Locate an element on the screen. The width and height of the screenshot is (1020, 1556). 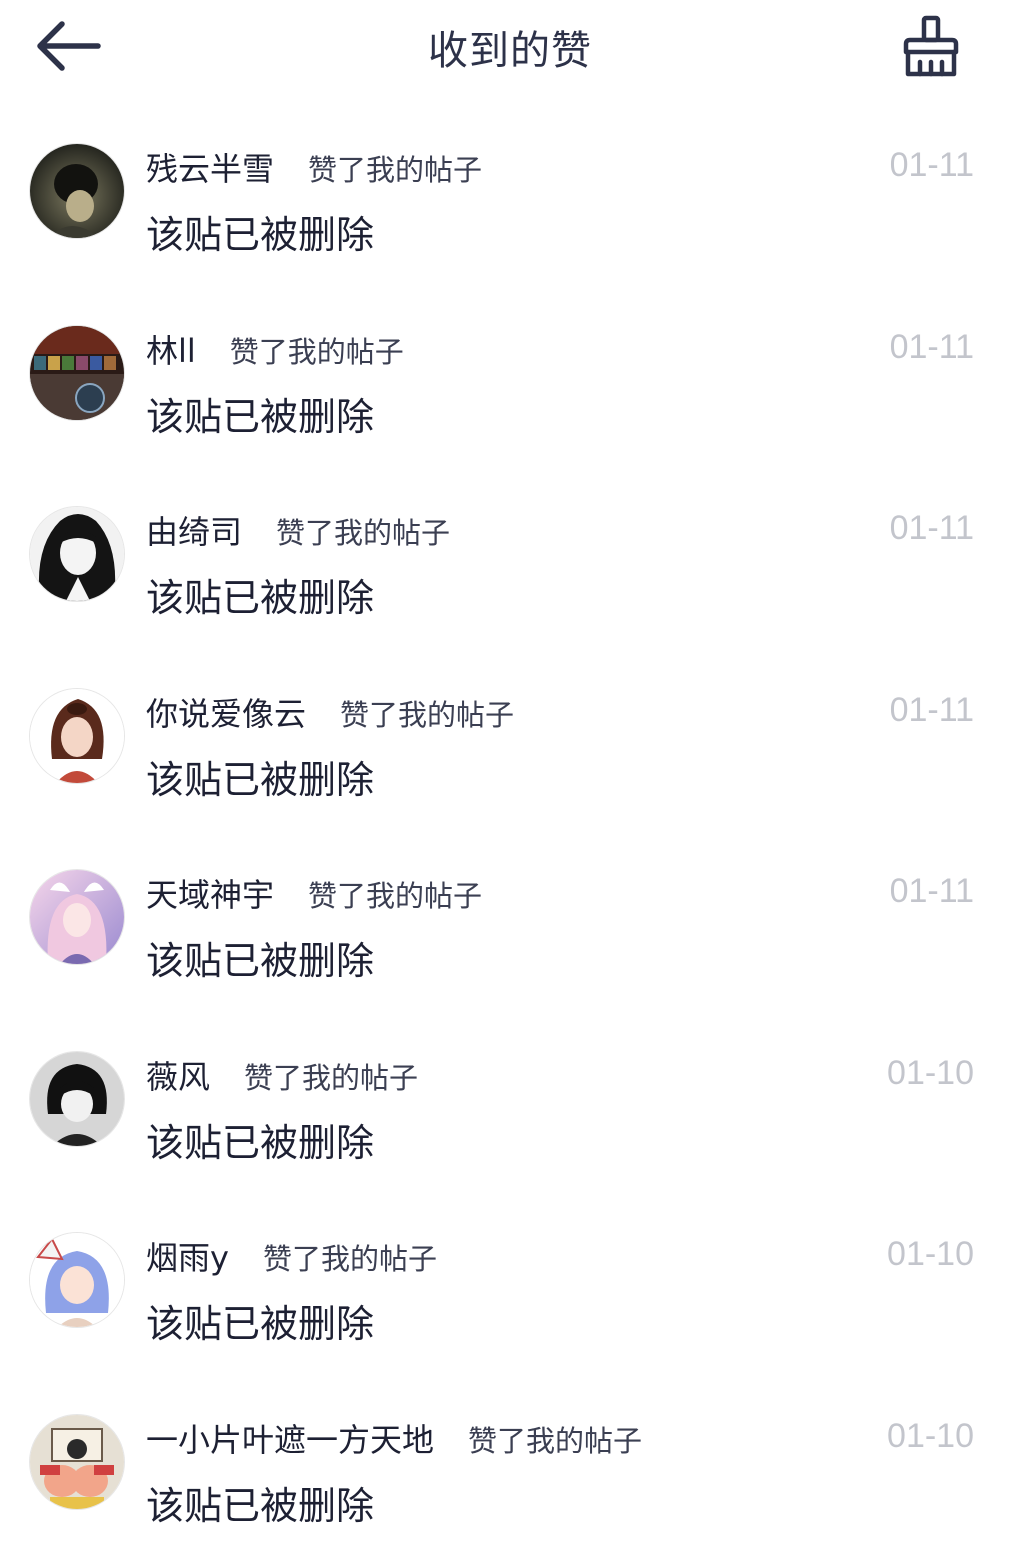
username-text: 烟雨y is located at coordinates (187, 1258).